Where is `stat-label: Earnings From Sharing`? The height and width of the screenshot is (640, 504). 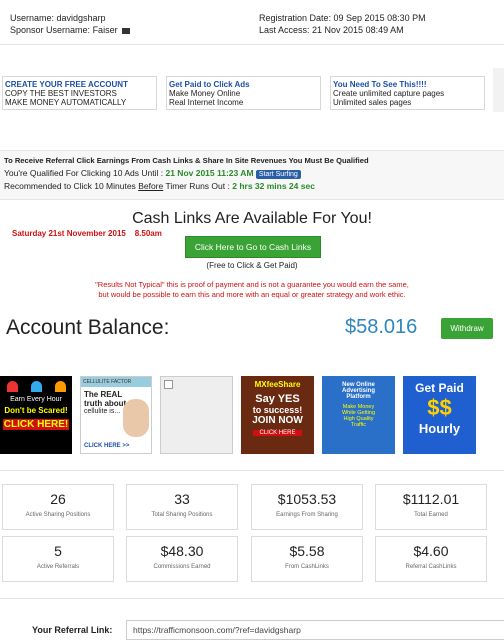
stat-label: Earnings From Sharing is located at coordinates (307, 515).